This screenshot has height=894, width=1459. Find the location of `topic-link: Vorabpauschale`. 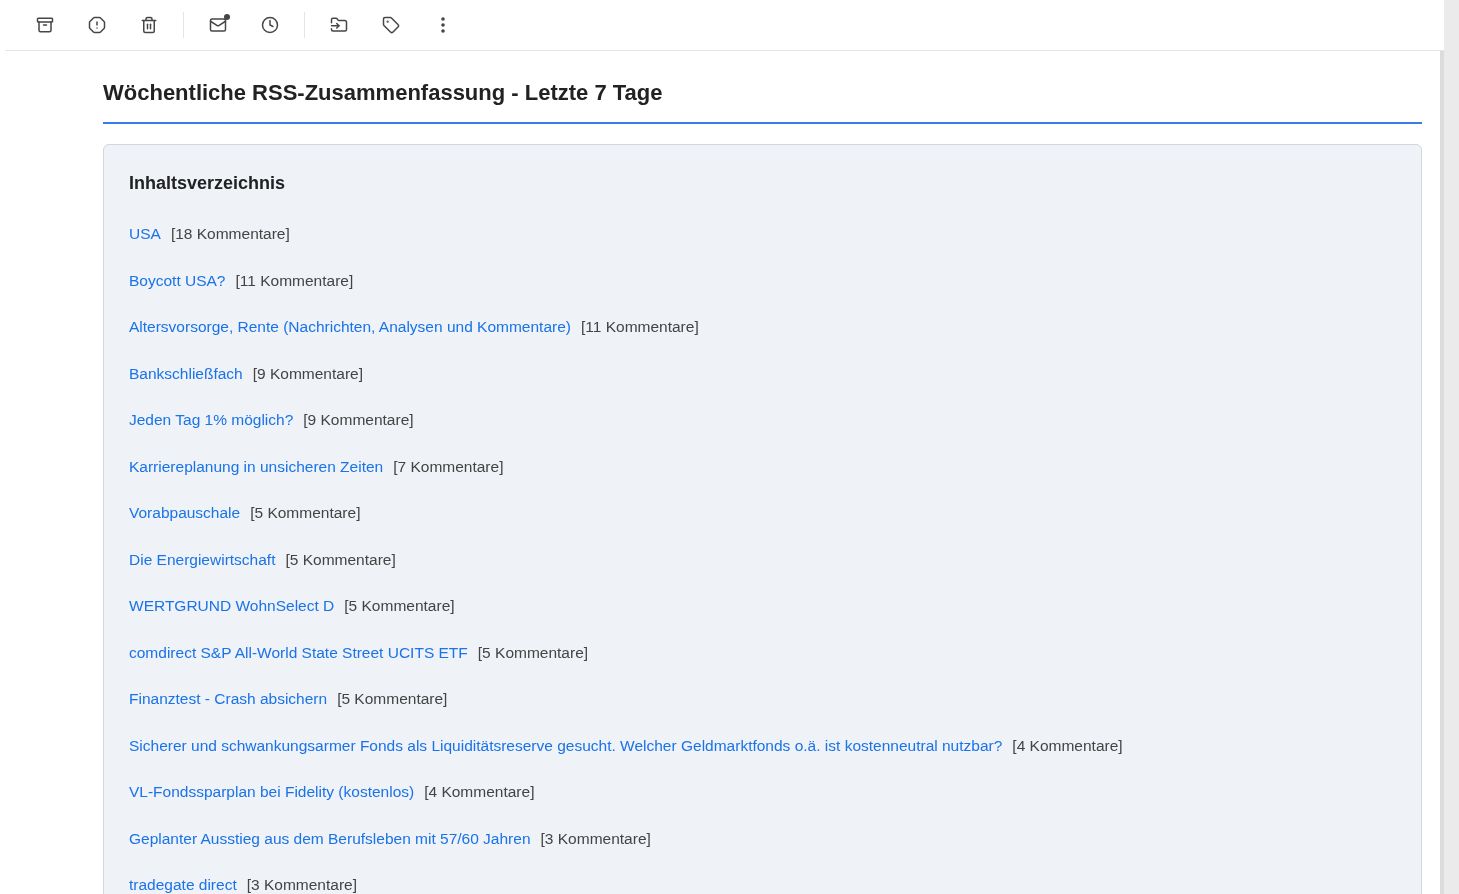

topic-link: Vorabpauschale is located at coordinates (185, 512).